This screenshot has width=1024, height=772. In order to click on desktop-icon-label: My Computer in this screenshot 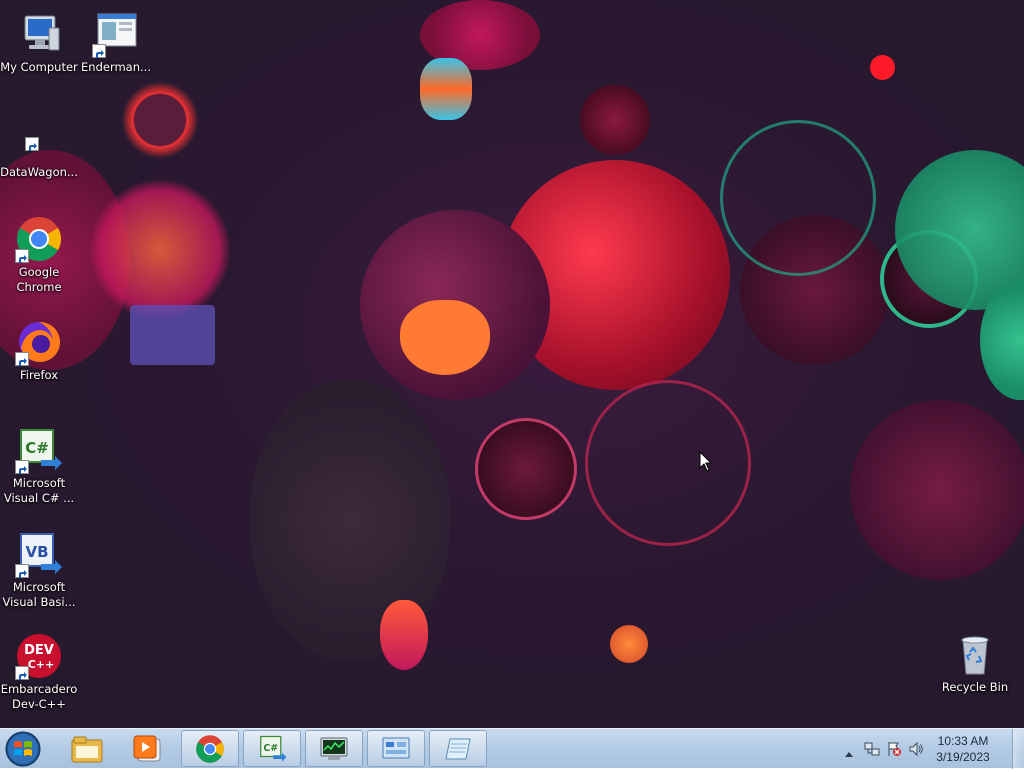, I will do `click(39, 67)`.